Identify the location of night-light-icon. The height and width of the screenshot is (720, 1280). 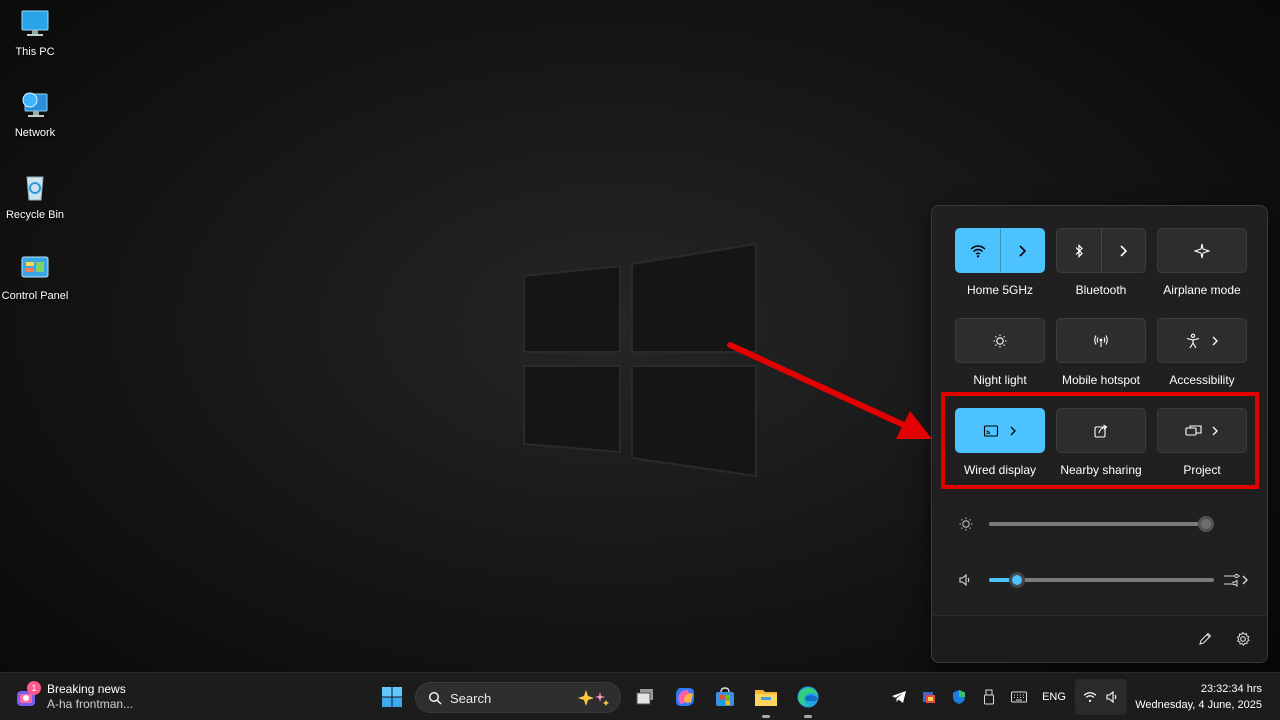
(1000, 340).